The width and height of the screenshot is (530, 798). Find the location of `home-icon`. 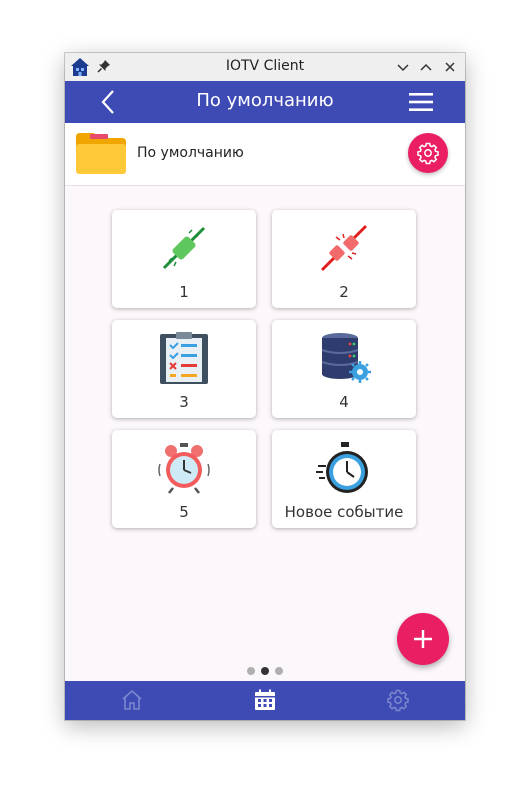

home-icon is located at coordinates (132, 699).